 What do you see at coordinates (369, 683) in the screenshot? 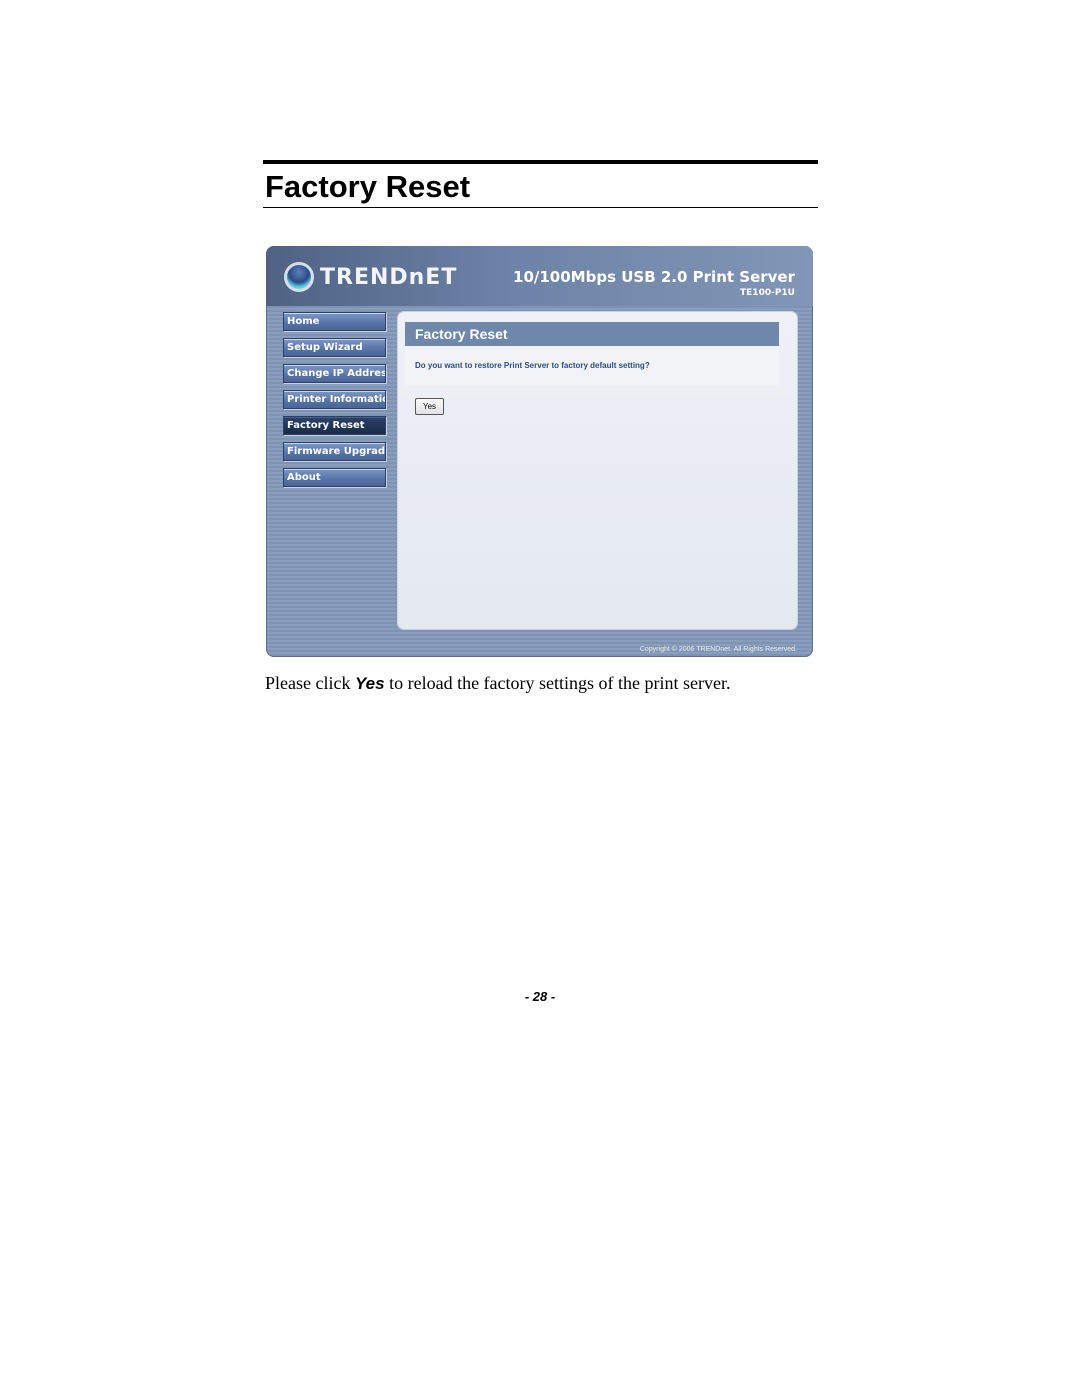
I see `caption-emphasis: Yes` at bounding box center [369, 683].